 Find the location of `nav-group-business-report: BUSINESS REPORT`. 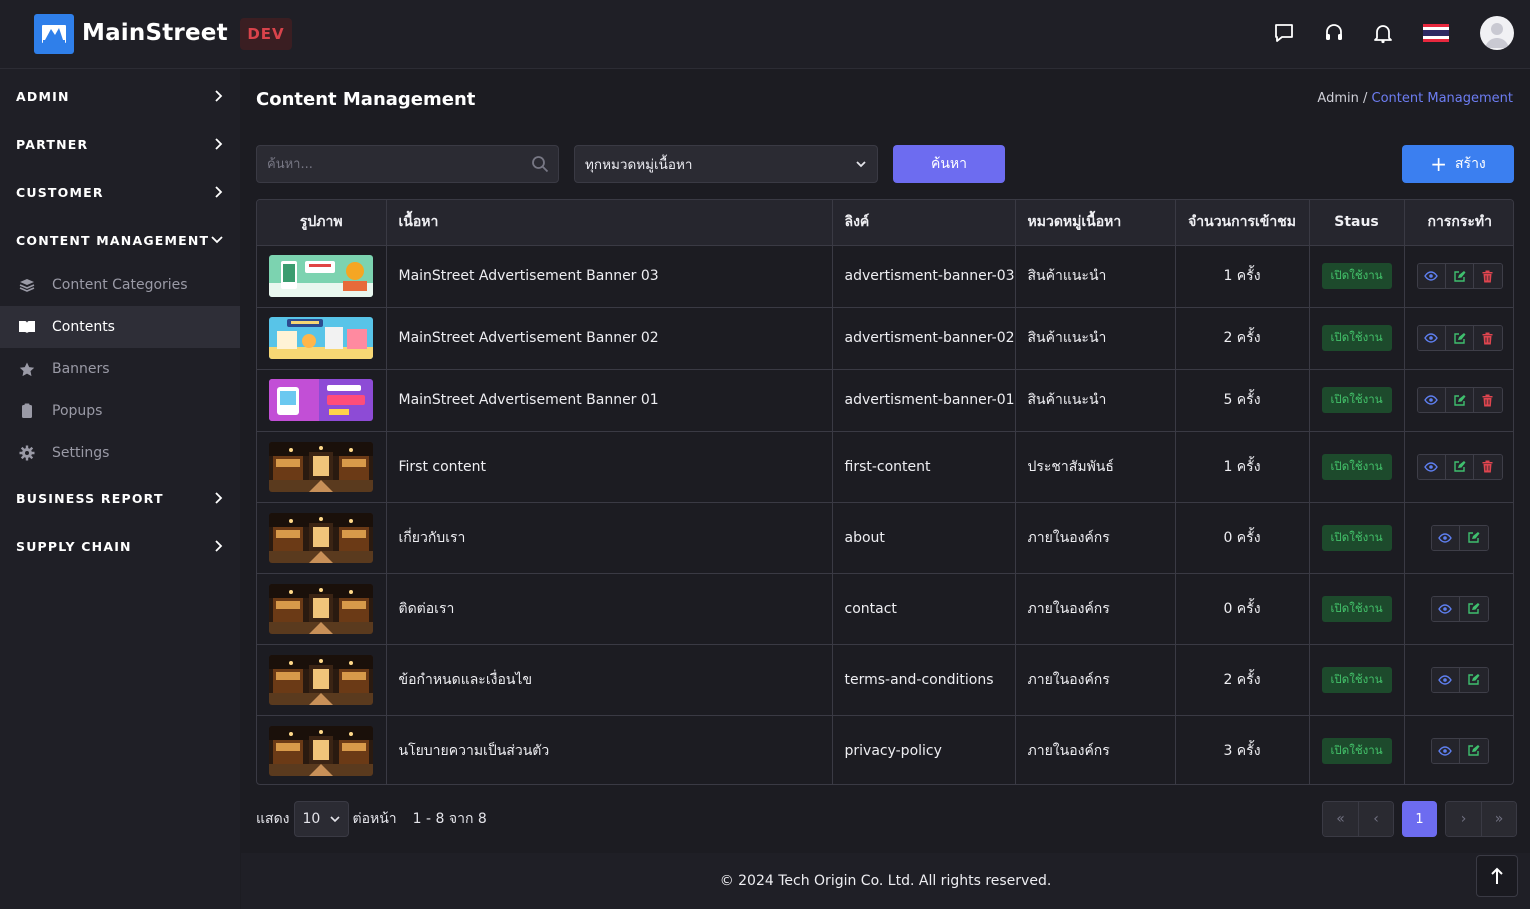

nav-group-business-report: BUSINESS REPORT is located at coordinates (120, 498).